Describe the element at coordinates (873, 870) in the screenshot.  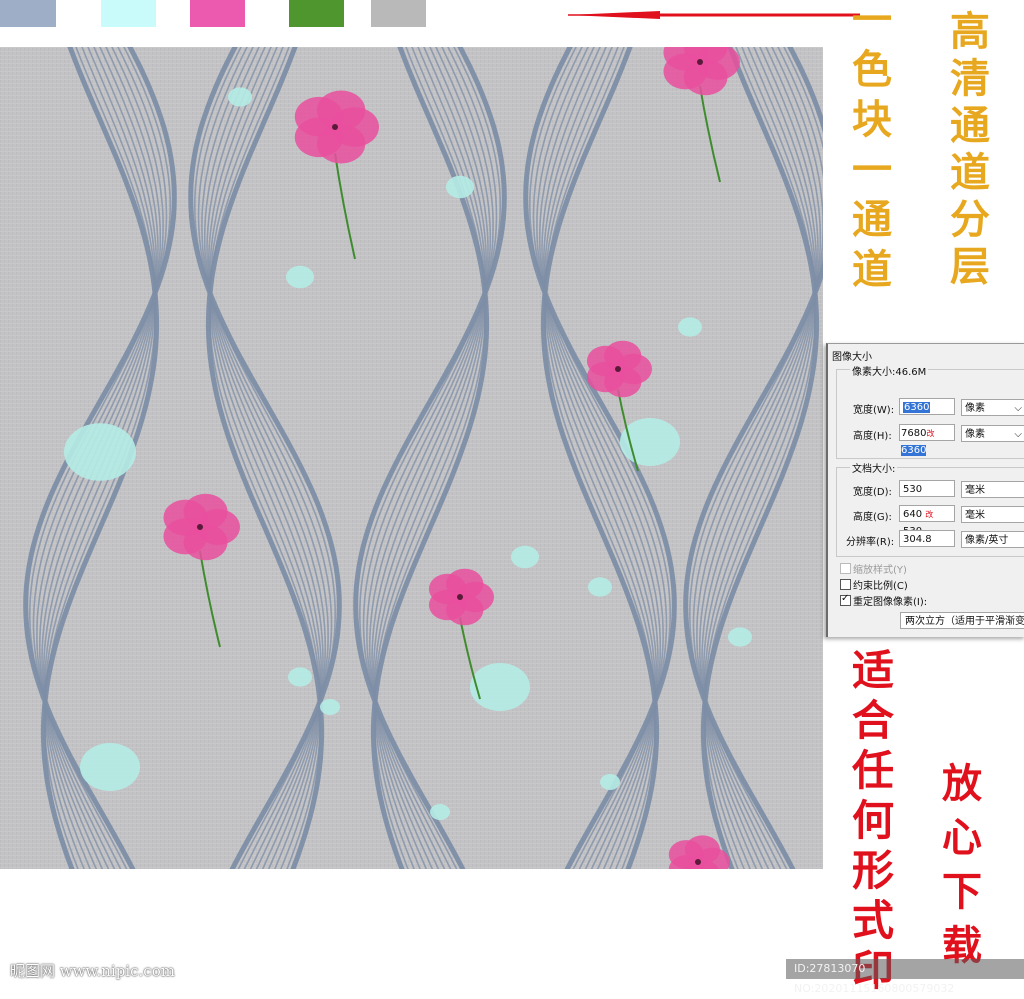
I see `slogan-left-char: 形` at that location.